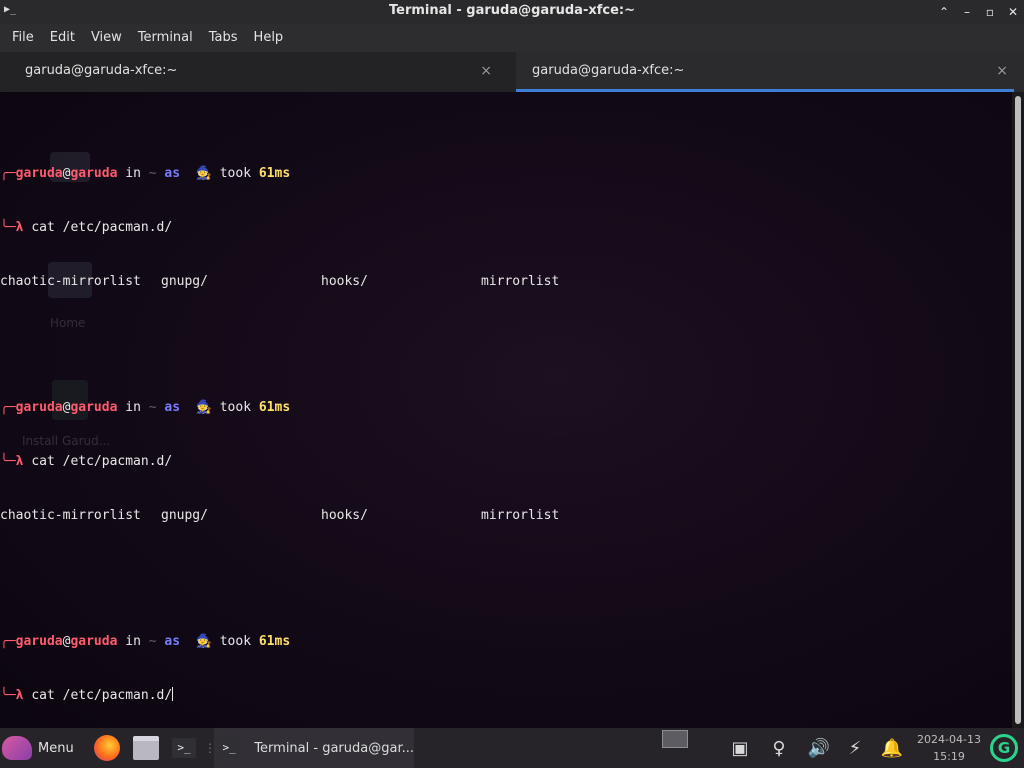 This screenshot has width=1024, height=768. I want to click on garuda-assistant-button: G, so click(1005, 748).